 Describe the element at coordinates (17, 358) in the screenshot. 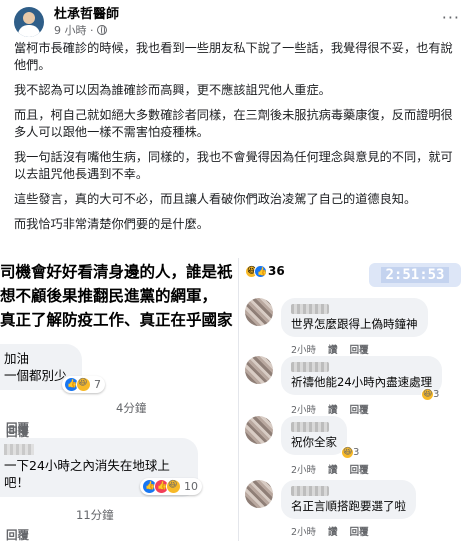

I see `comment-text: 加油` at that location.